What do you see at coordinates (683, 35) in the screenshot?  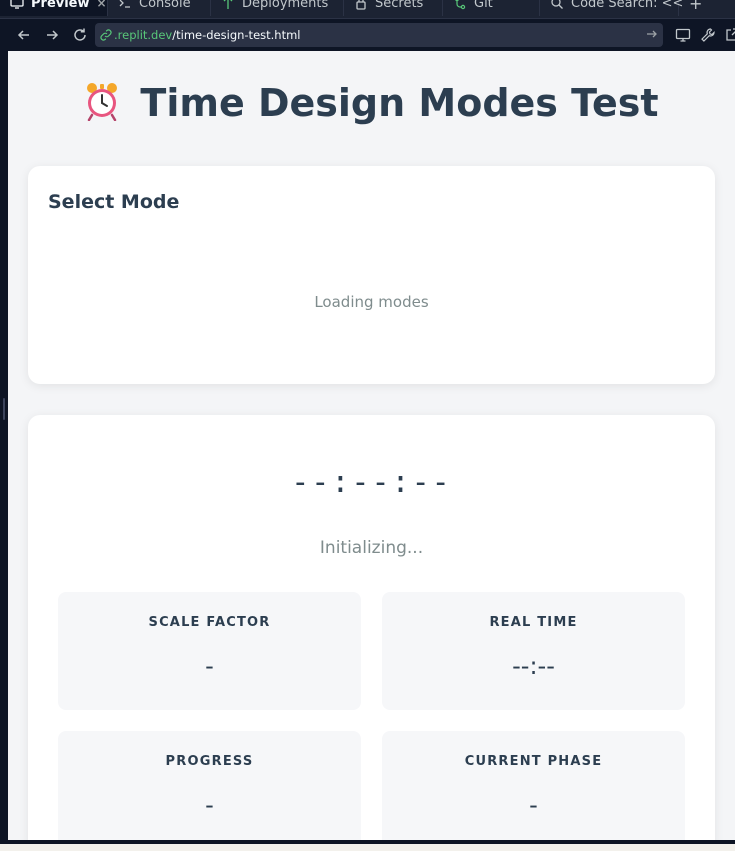 I see `devices-icon` at bounding box center [683, 35].